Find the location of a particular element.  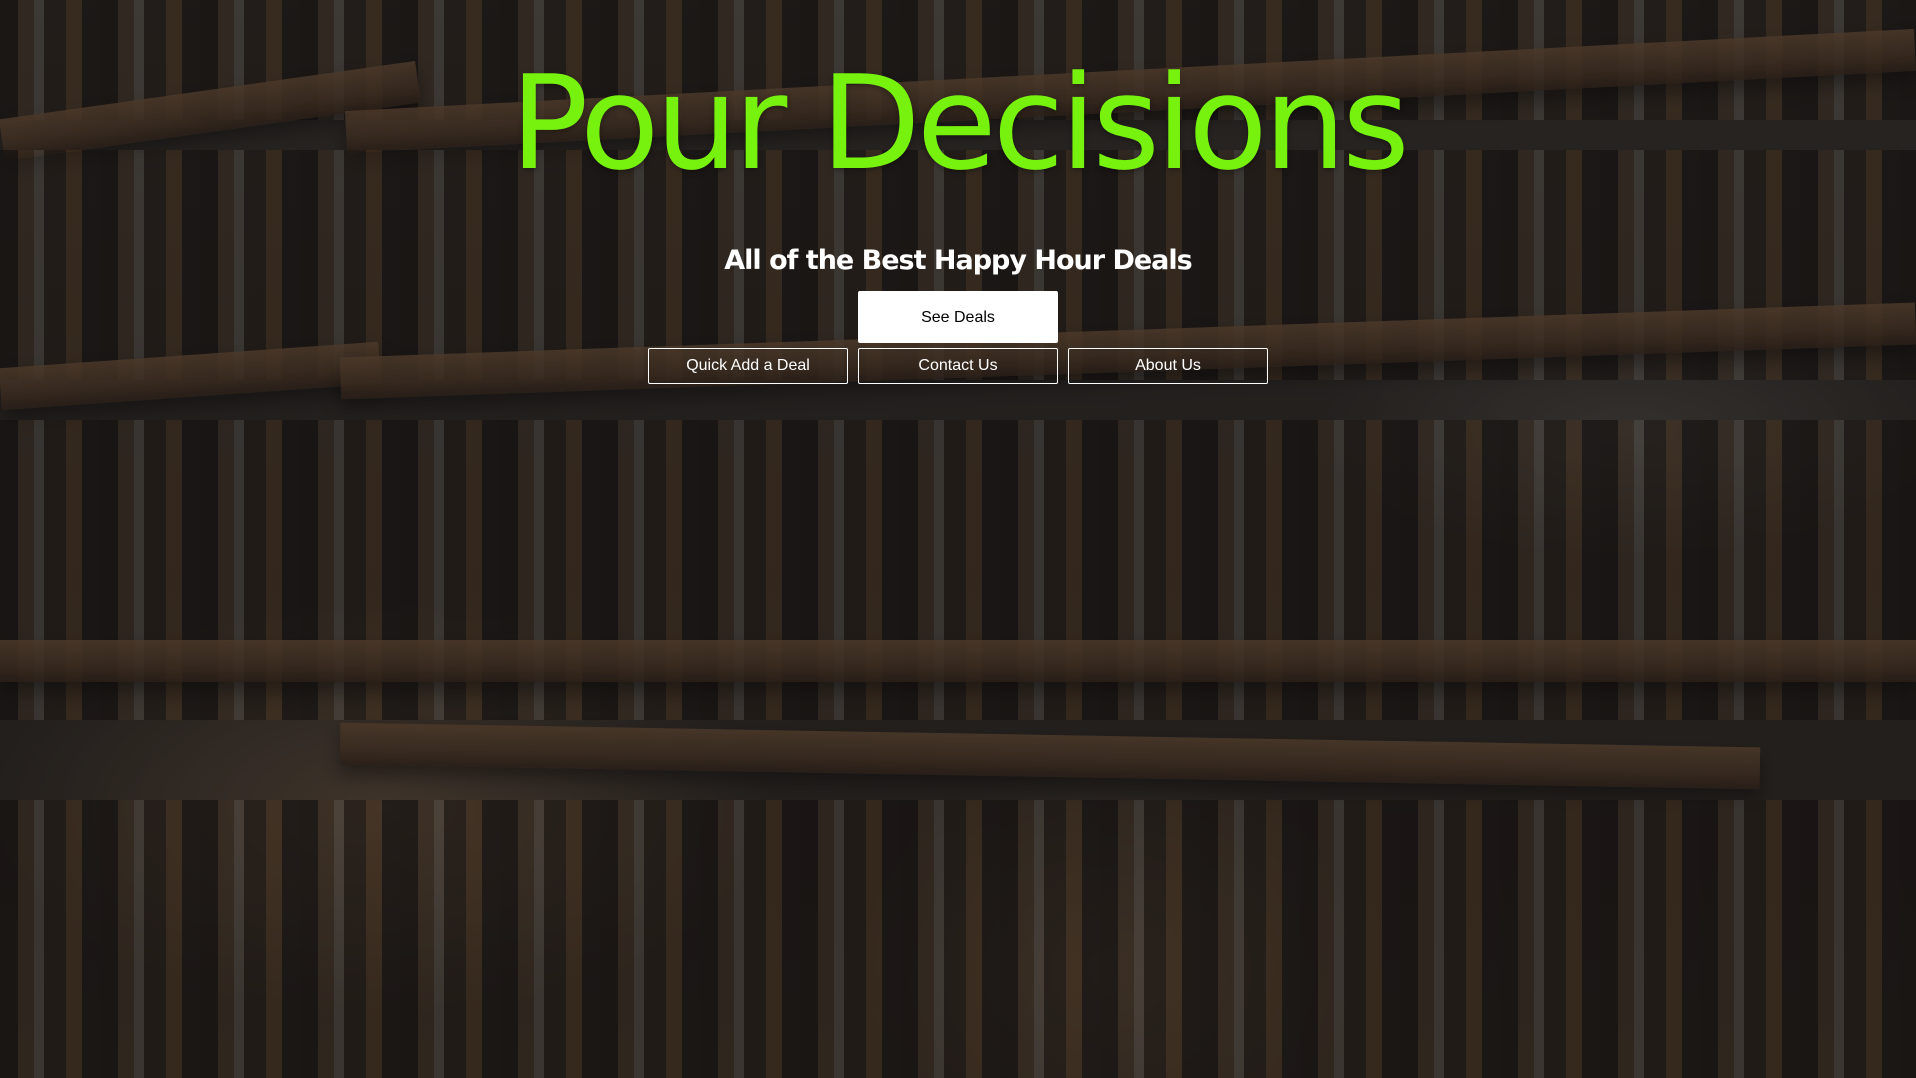

site-title: Pour Decisions is located at coordinates (960, 123).